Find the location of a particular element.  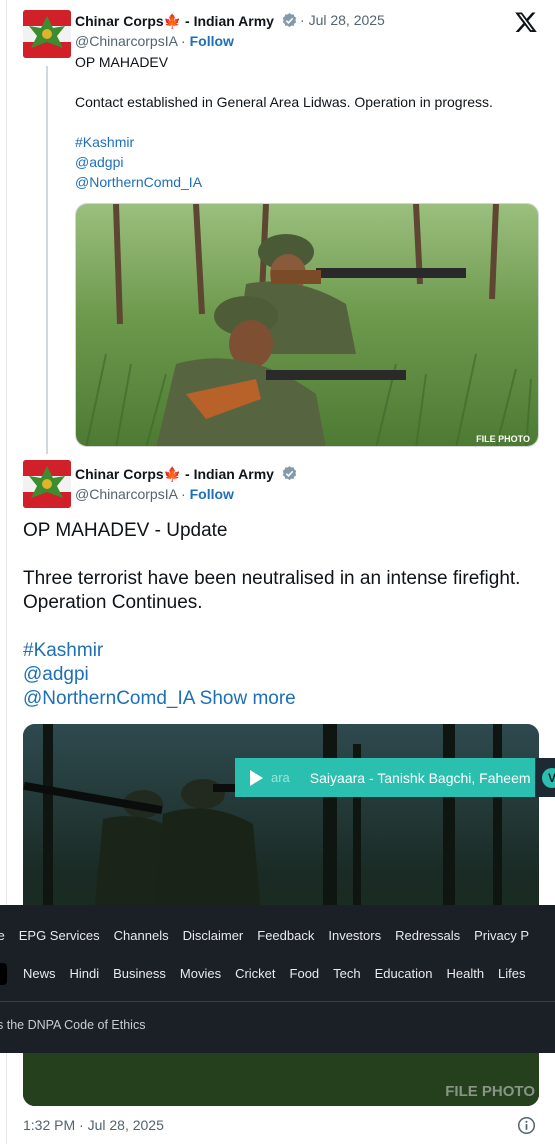

footer-category-link: Cricket is located at coordinates (255, 973).